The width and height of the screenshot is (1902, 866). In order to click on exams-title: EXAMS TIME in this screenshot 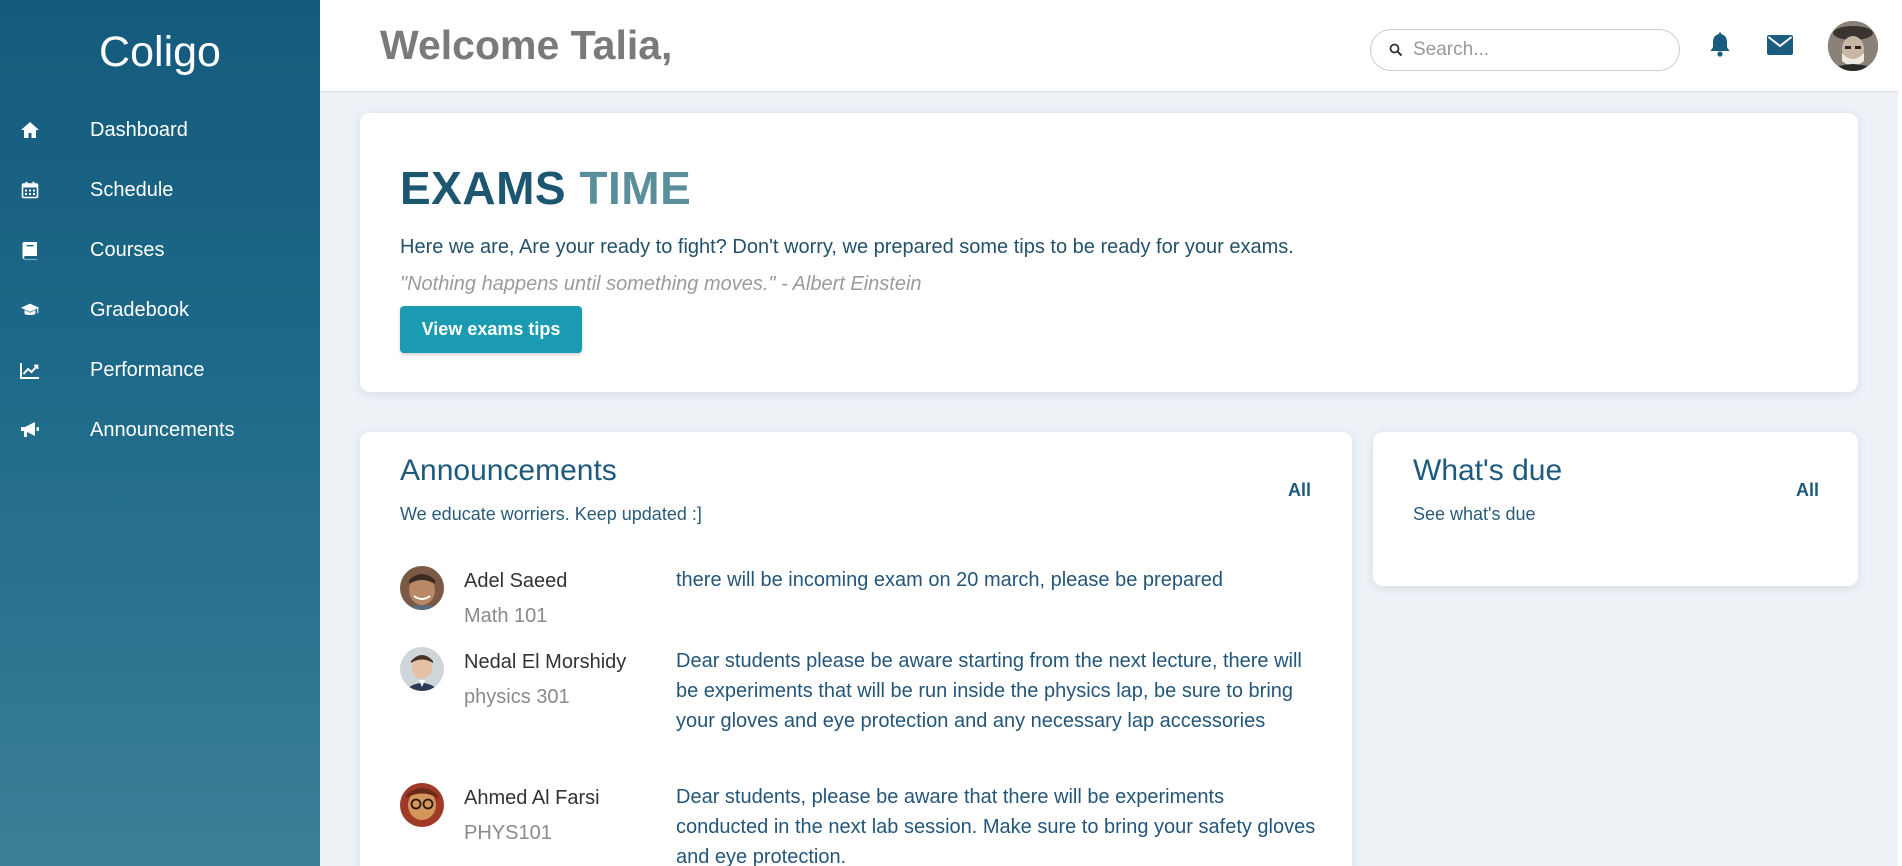, I will do `click(545, 188)`.